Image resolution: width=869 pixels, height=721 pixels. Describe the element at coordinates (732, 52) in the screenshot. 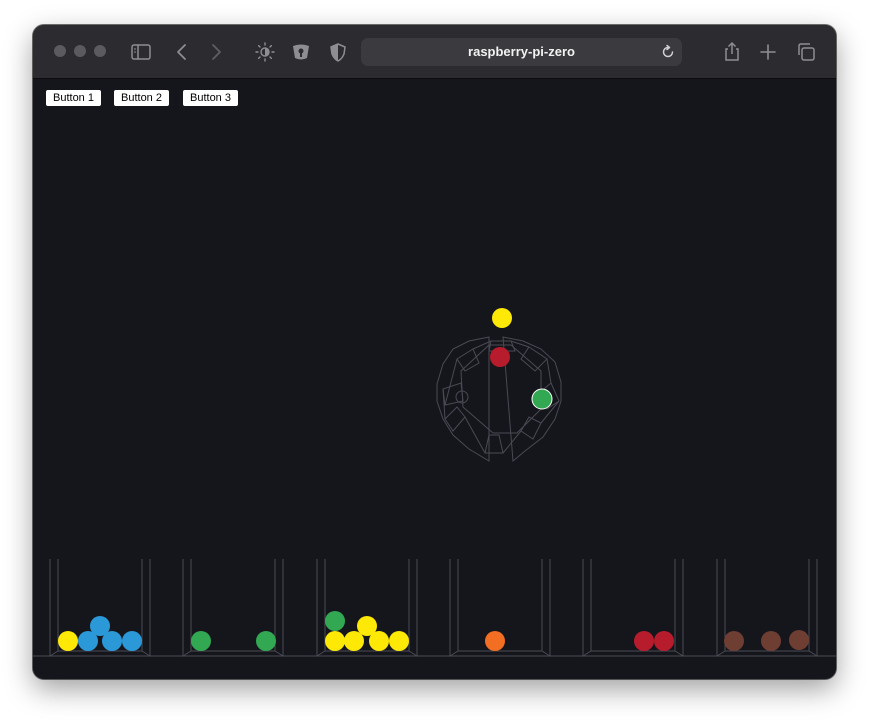

I see `share-icon` at that location.